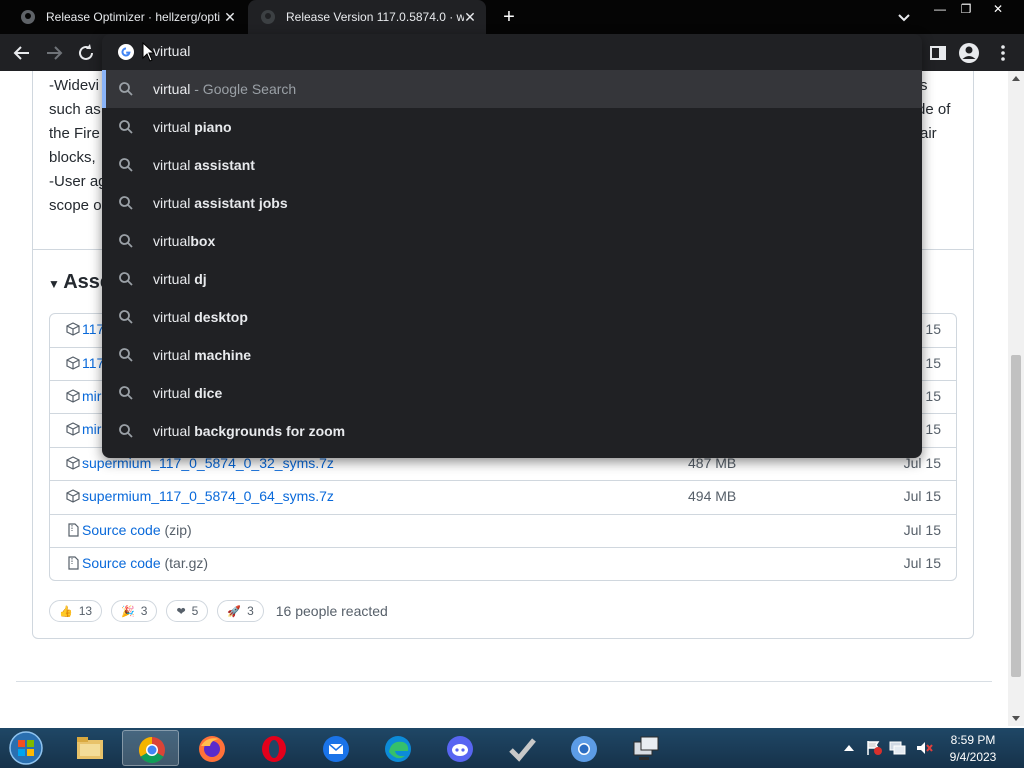 This screenshot has width=1024, height=768. I want to click on taskbar-edge, so click(397, 748).